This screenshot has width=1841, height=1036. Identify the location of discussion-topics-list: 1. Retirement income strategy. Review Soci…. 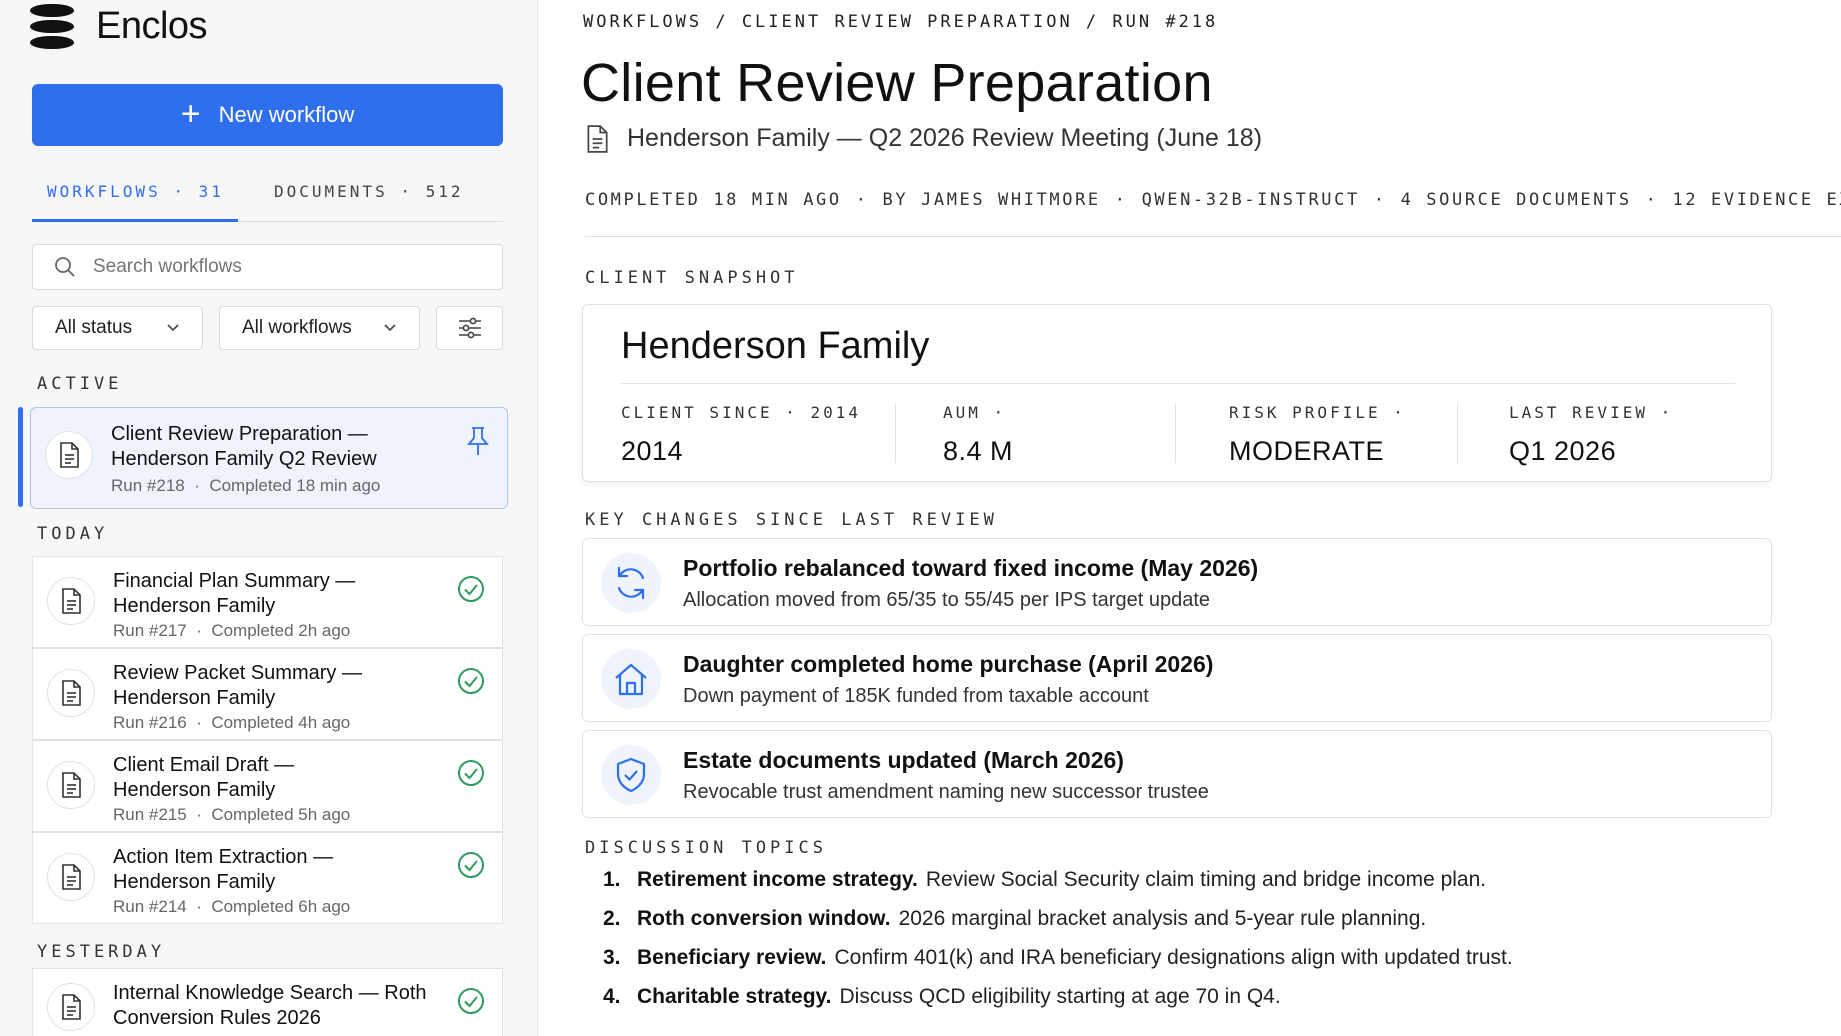
(1058, 946).